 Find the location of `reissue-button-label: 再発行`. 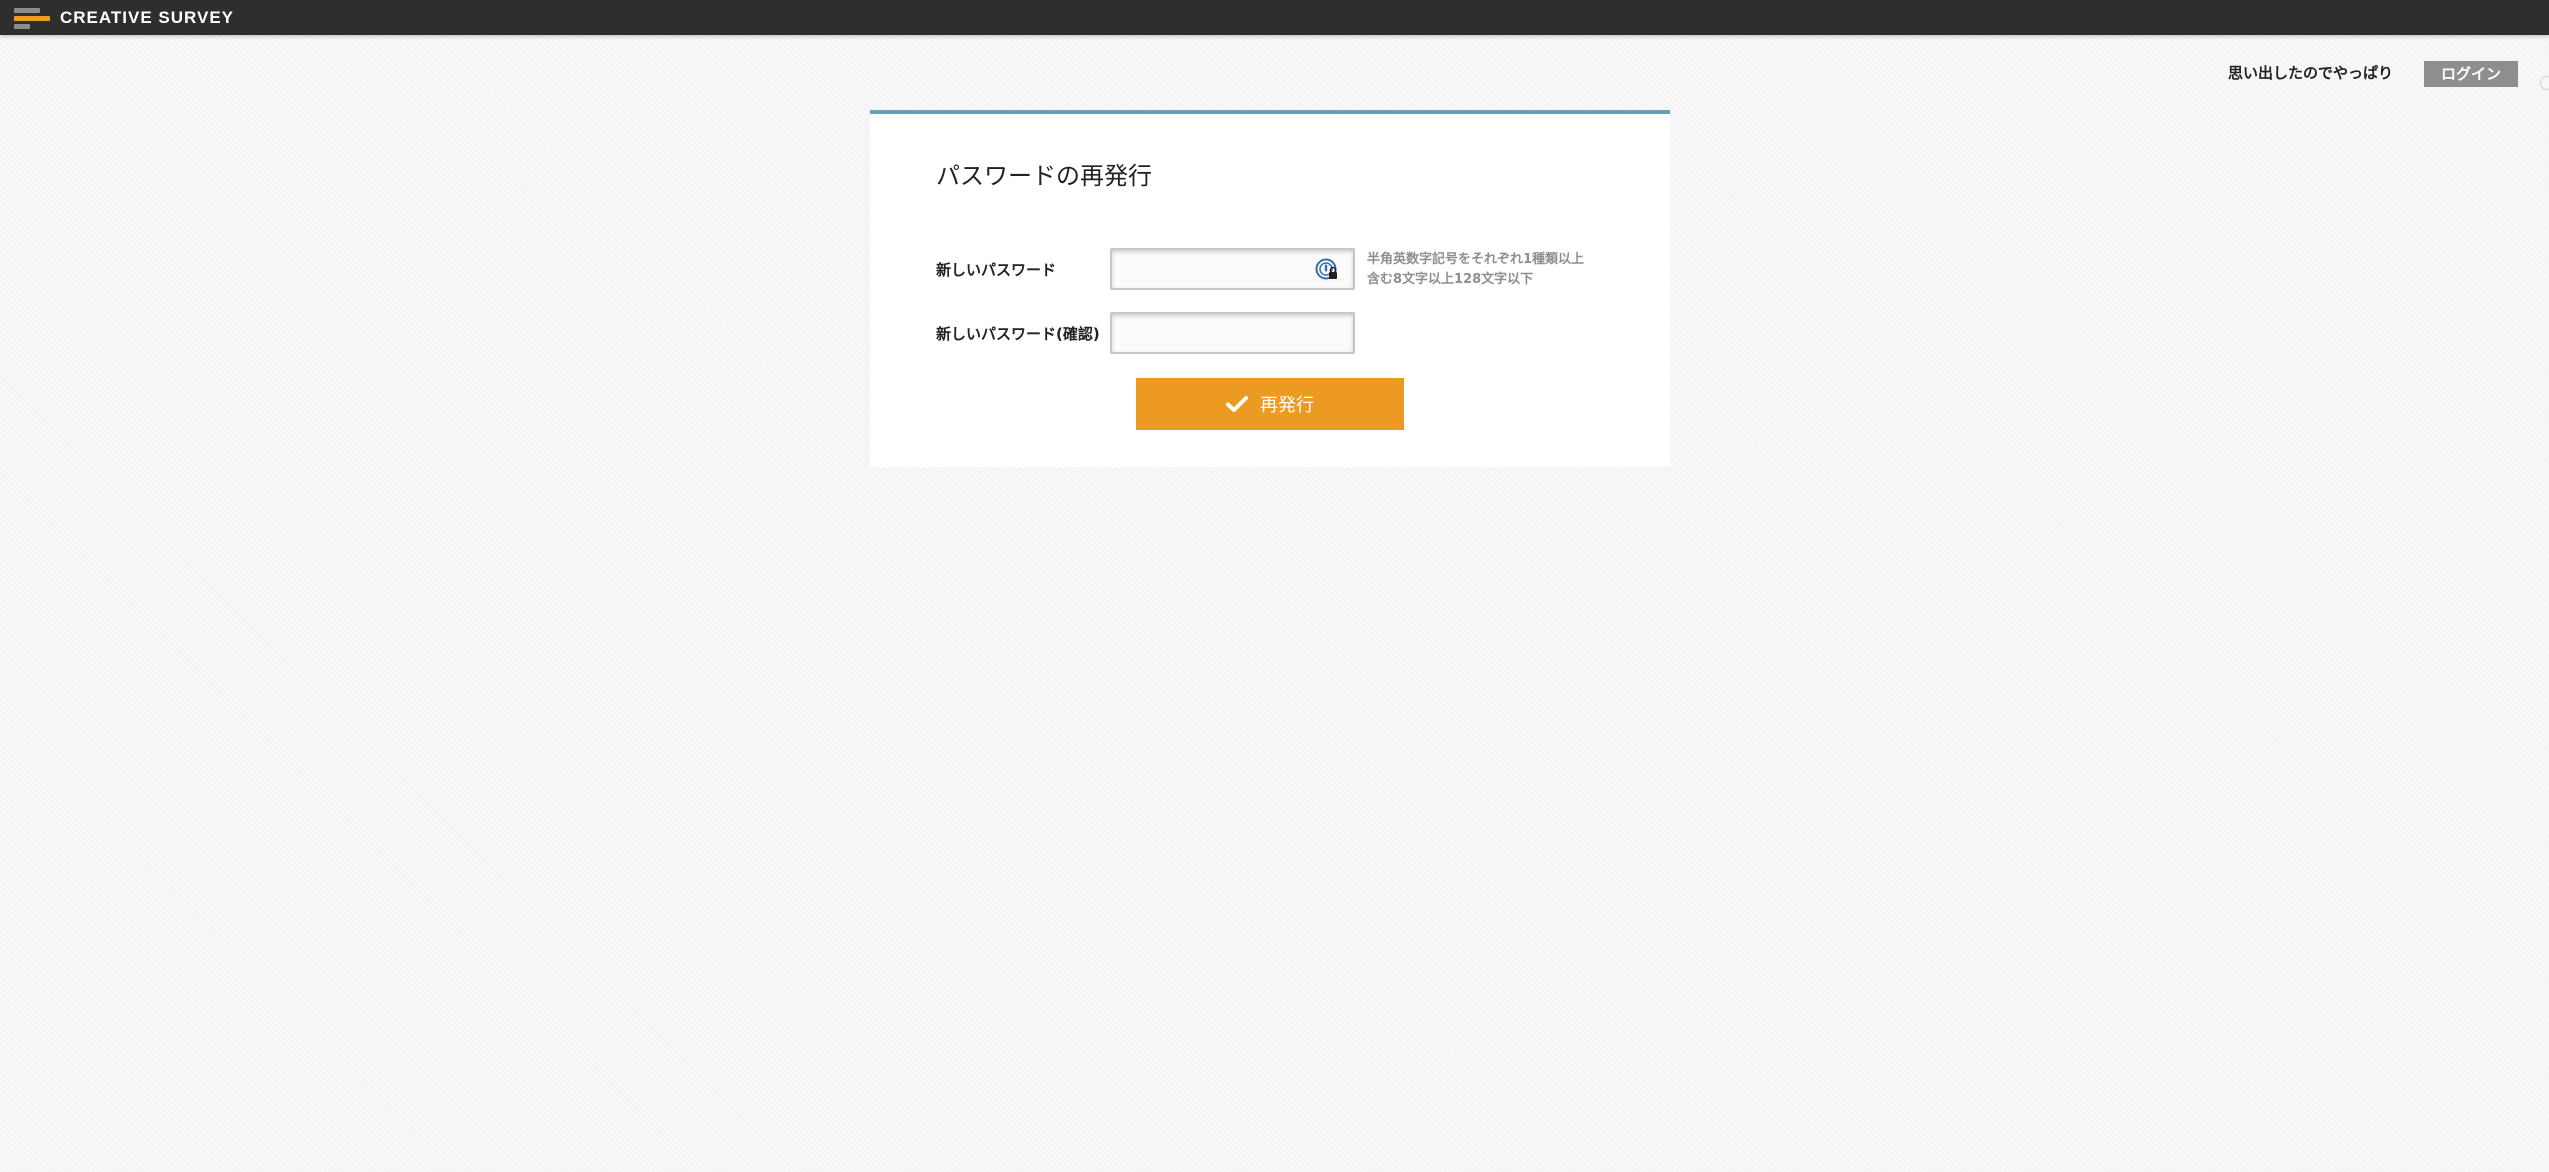

reissue-button-label: 再発行 is located at coordinates (1287, 405).